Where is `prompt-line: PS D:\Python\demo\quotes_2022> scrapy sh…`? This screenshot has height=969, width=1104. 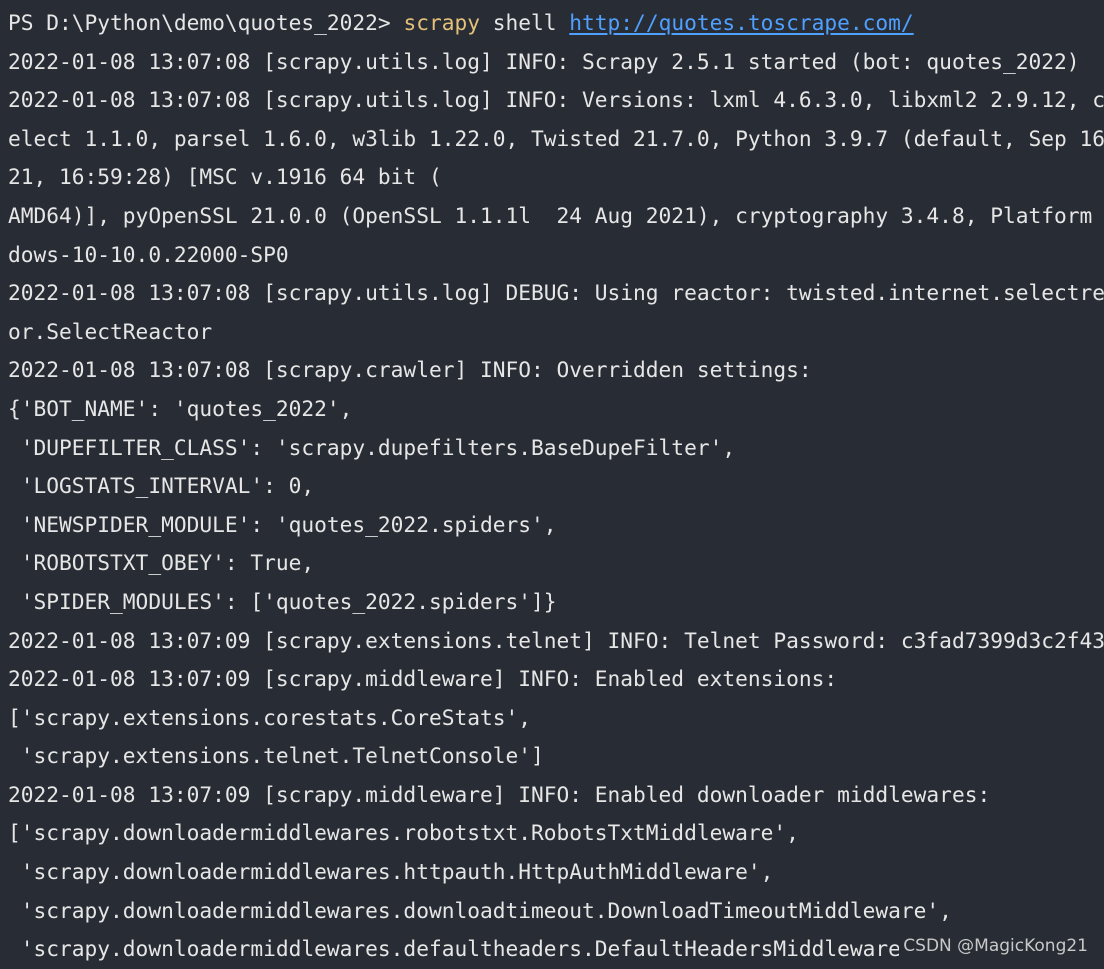
prompt-line: PS D:\Python\demo\quotes_2022> scrapy sh… is located at coordinates (556, 23).